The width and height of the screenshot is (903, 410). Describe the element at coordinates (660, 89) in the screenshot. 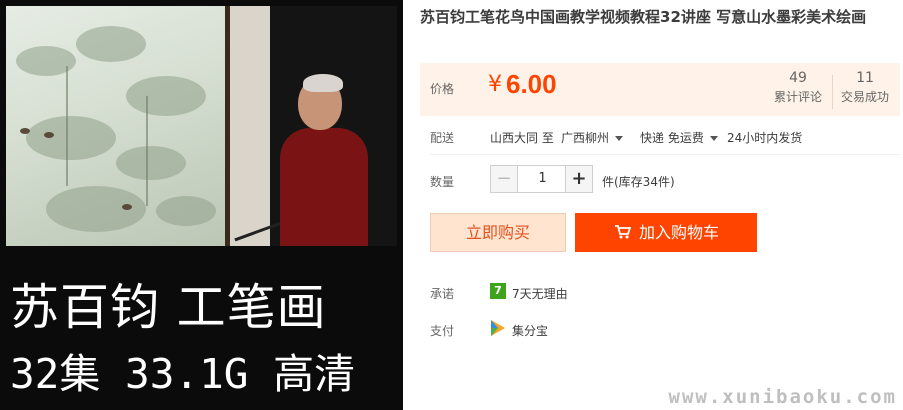

I see `price-box: 价格 ¥ 6.00 49 累计评论 11 交易成功` at that location.